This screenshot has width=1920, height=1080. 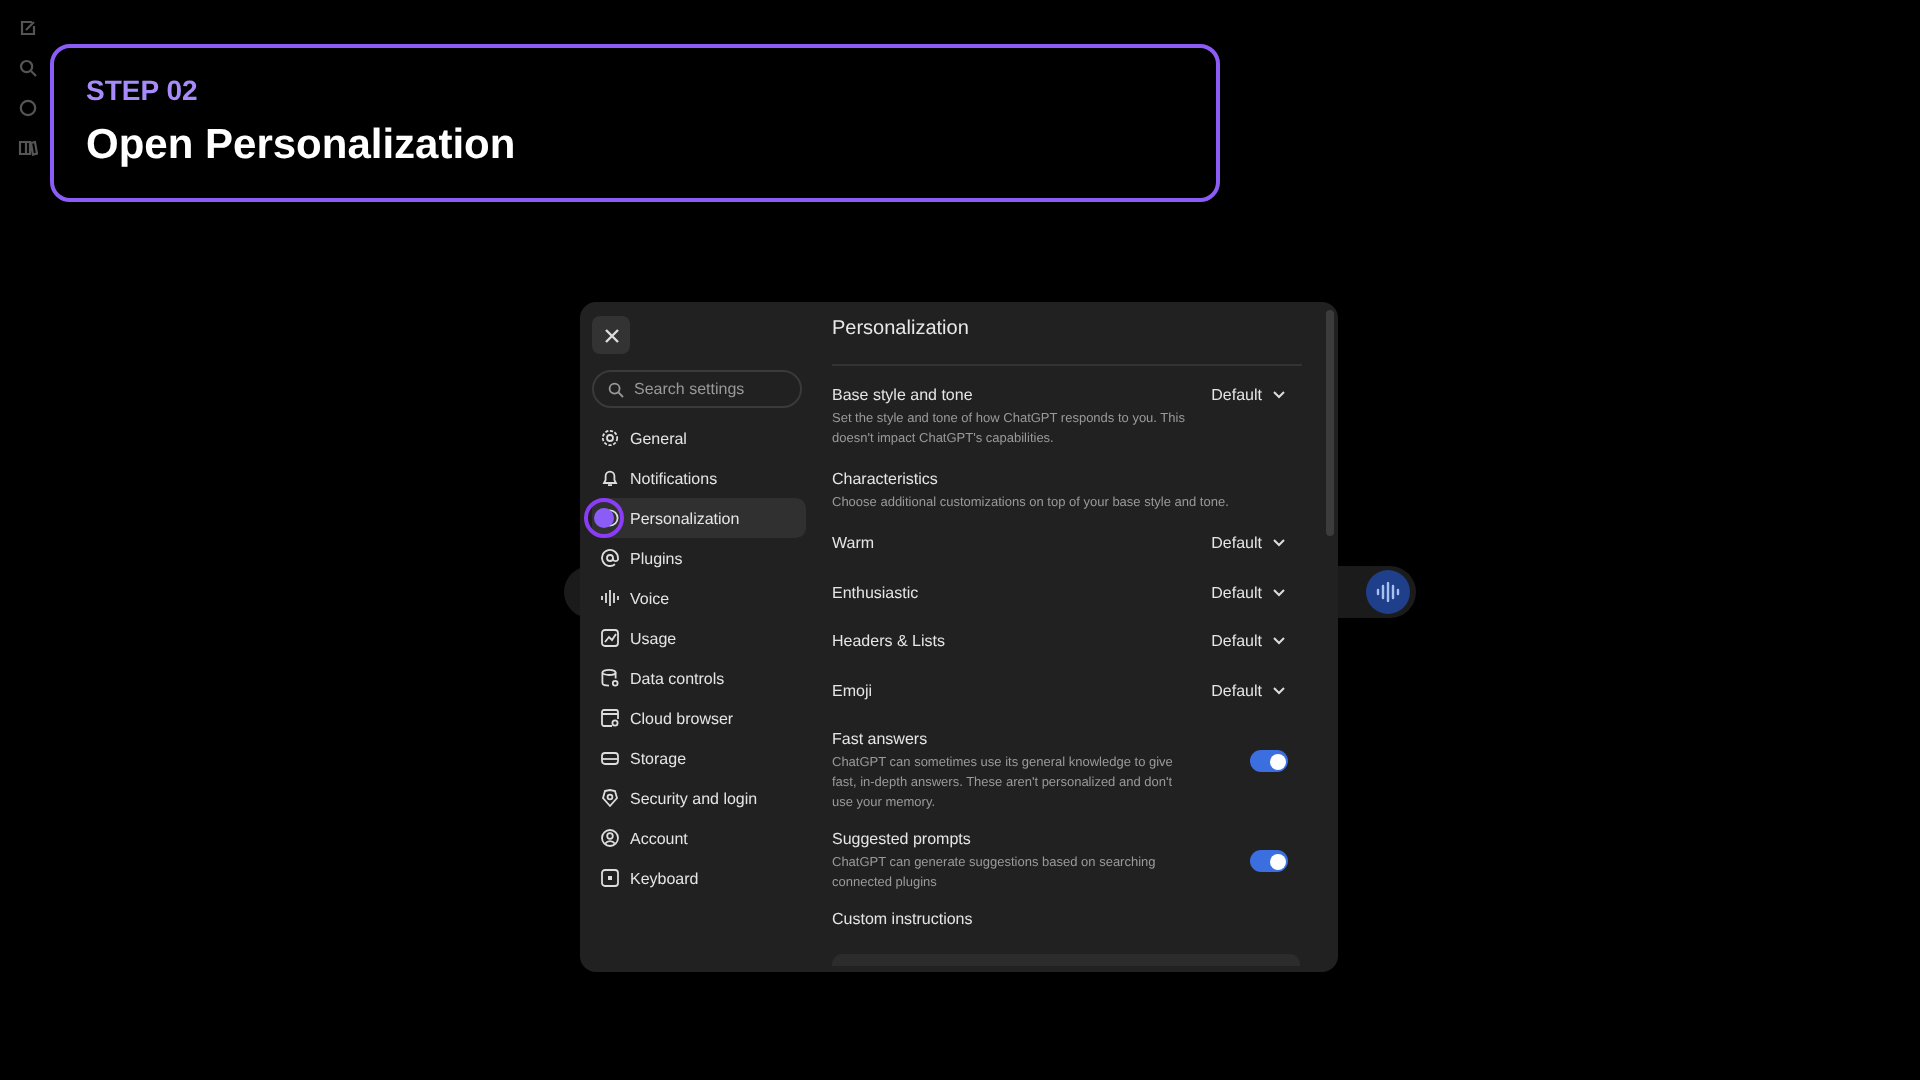 What do you see at coordinates (902, 840) in the screenshot?
I see `setting-label: Suggested prompts` at bounding box center [902, 840].